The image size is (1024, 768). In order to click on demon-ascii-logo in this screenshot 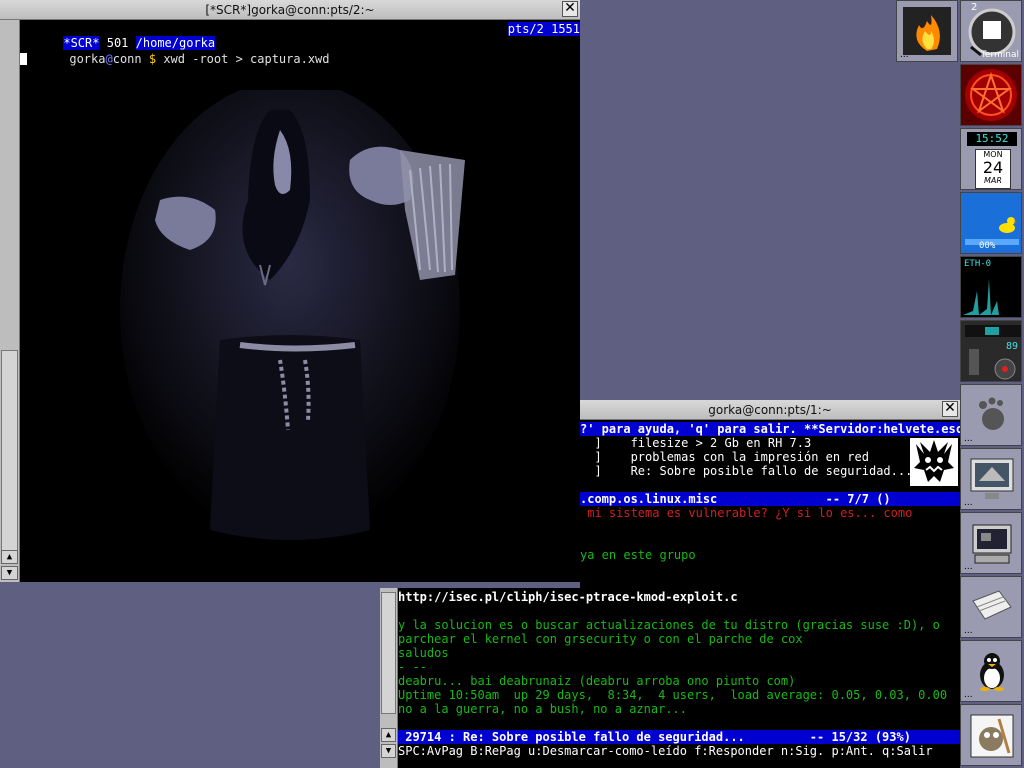, I will do `click(934, 462)`.